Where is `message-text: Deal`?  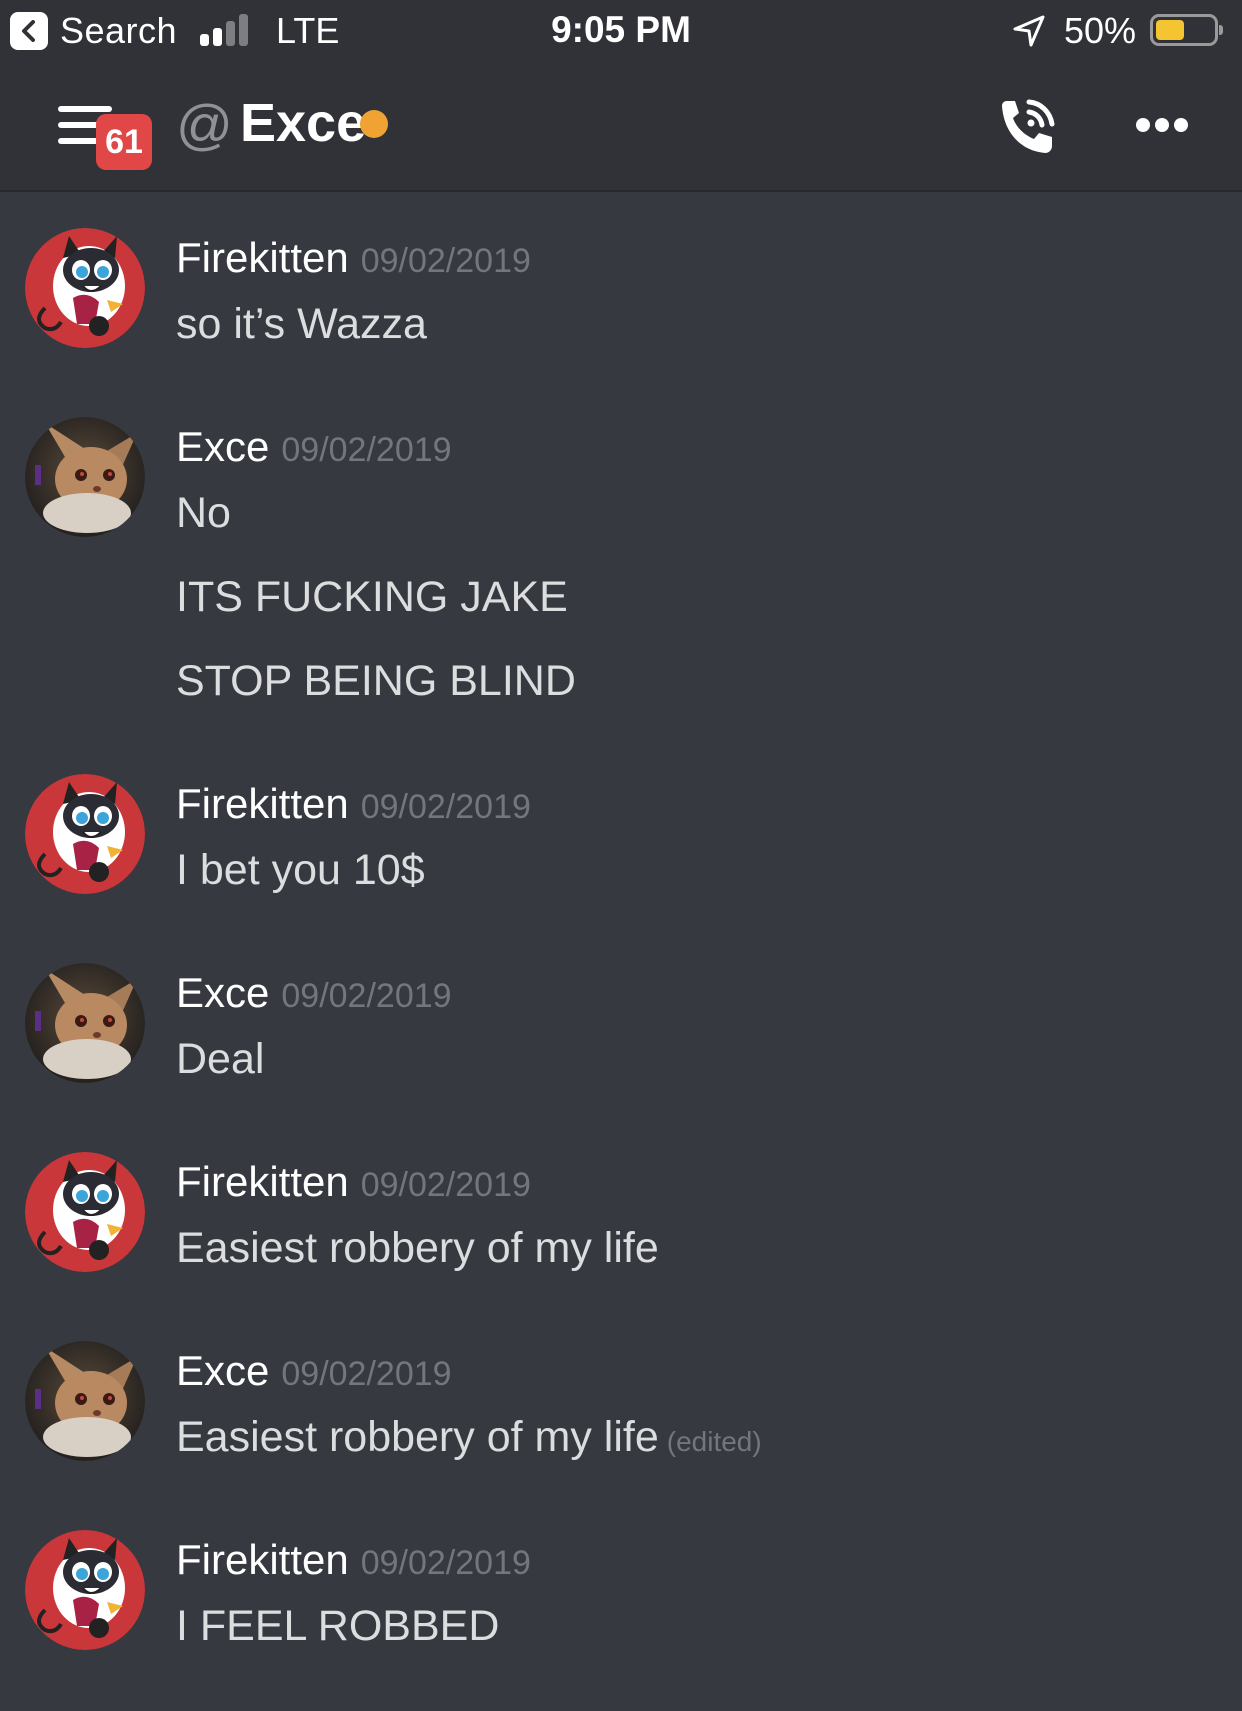 message-text: Deal is located at coordinates (220, 1059).